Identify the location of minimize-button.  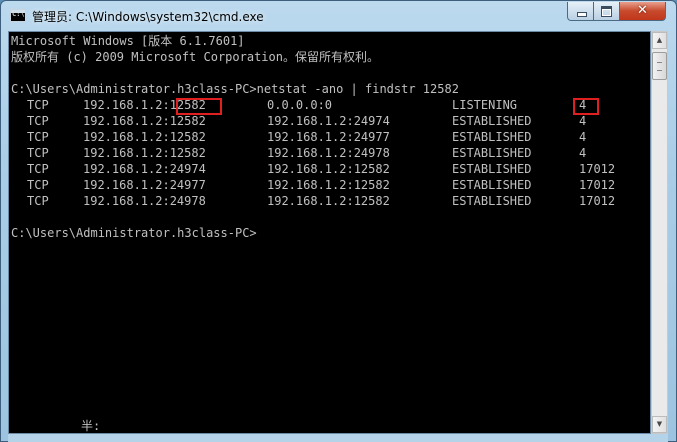
(580, 11).